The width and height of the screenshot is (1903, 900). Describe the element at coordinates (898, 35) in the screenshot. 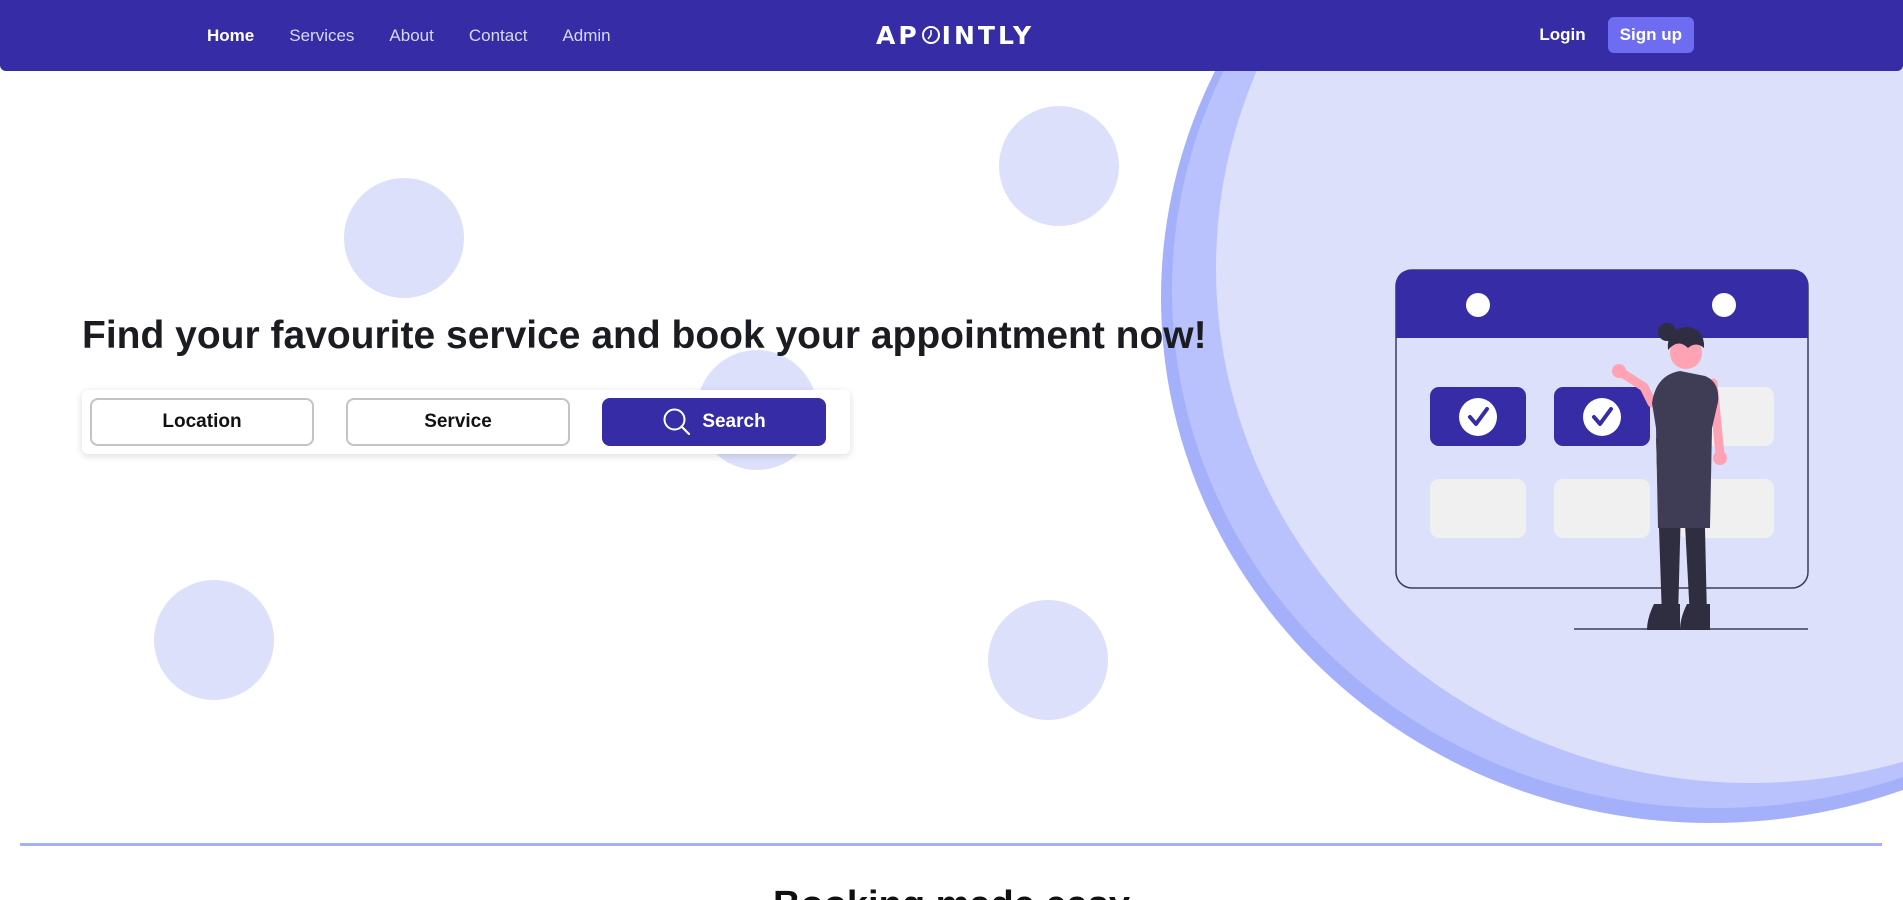

I see `logo-text-left: AP` at that location.